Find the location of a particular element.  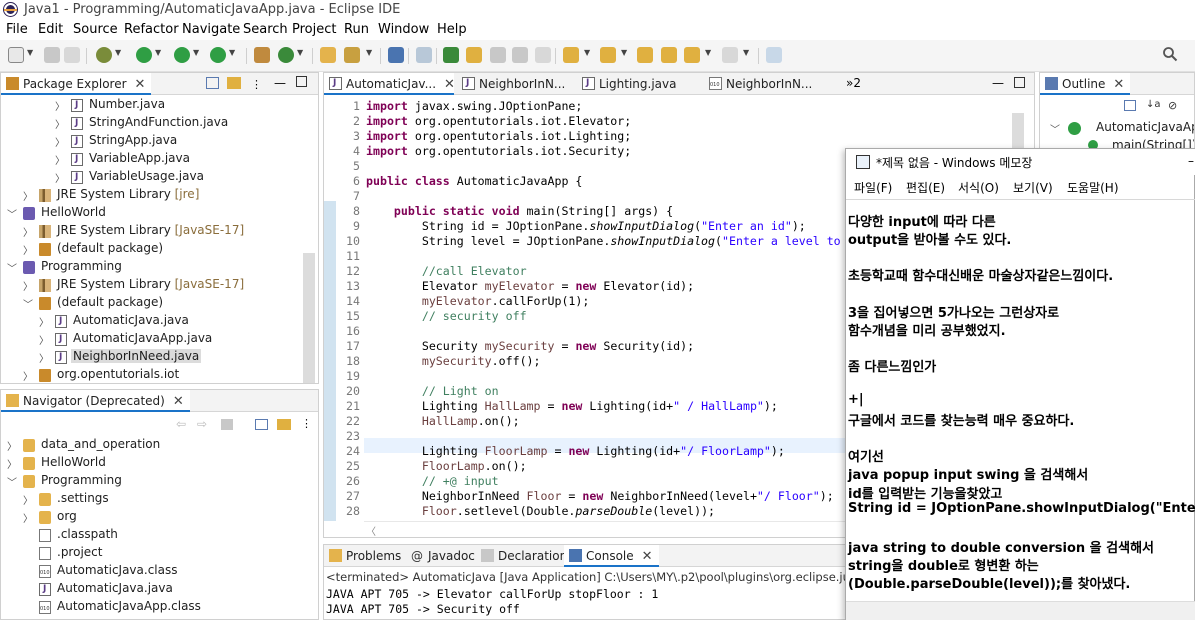

code-line: 23 is located at coordinates (584, 436).